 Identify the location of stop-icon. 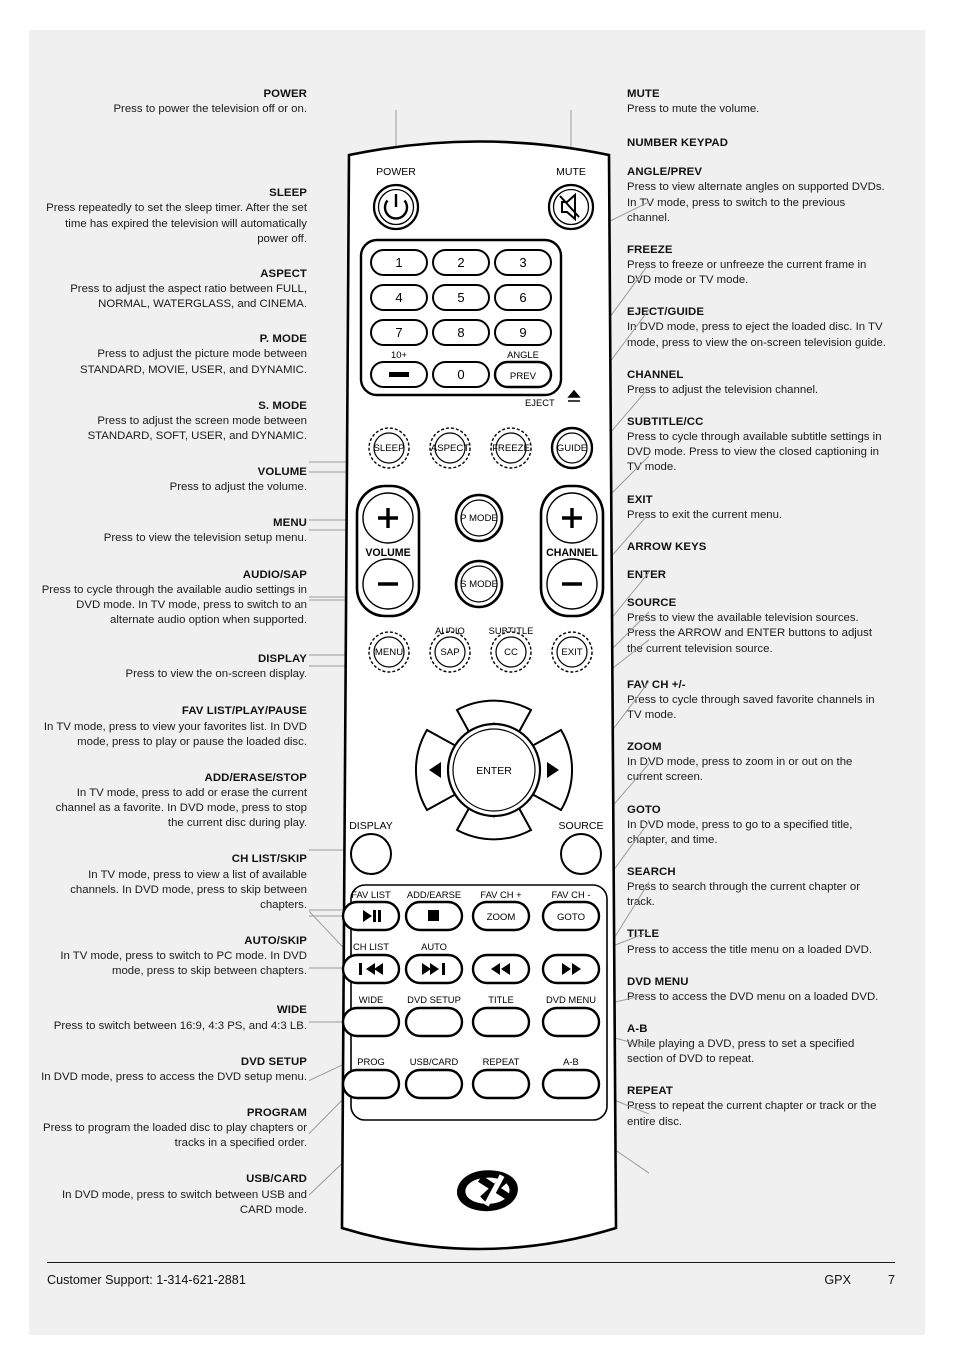
(433, 915).